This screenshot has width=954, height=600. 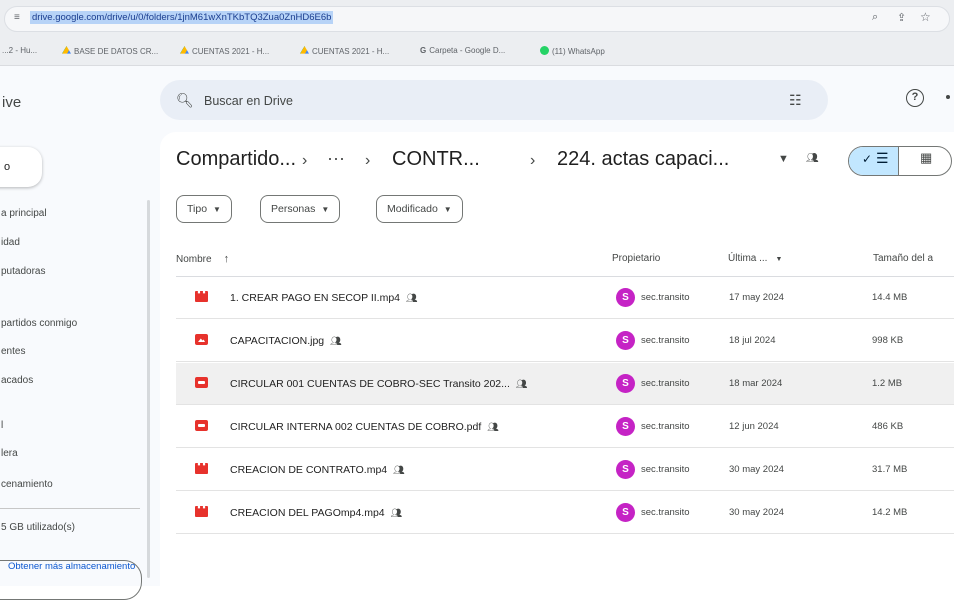 I want to click on file-name: CREACION DE CONTRATO.mp4 👥︎, so click(x=317, y=470).